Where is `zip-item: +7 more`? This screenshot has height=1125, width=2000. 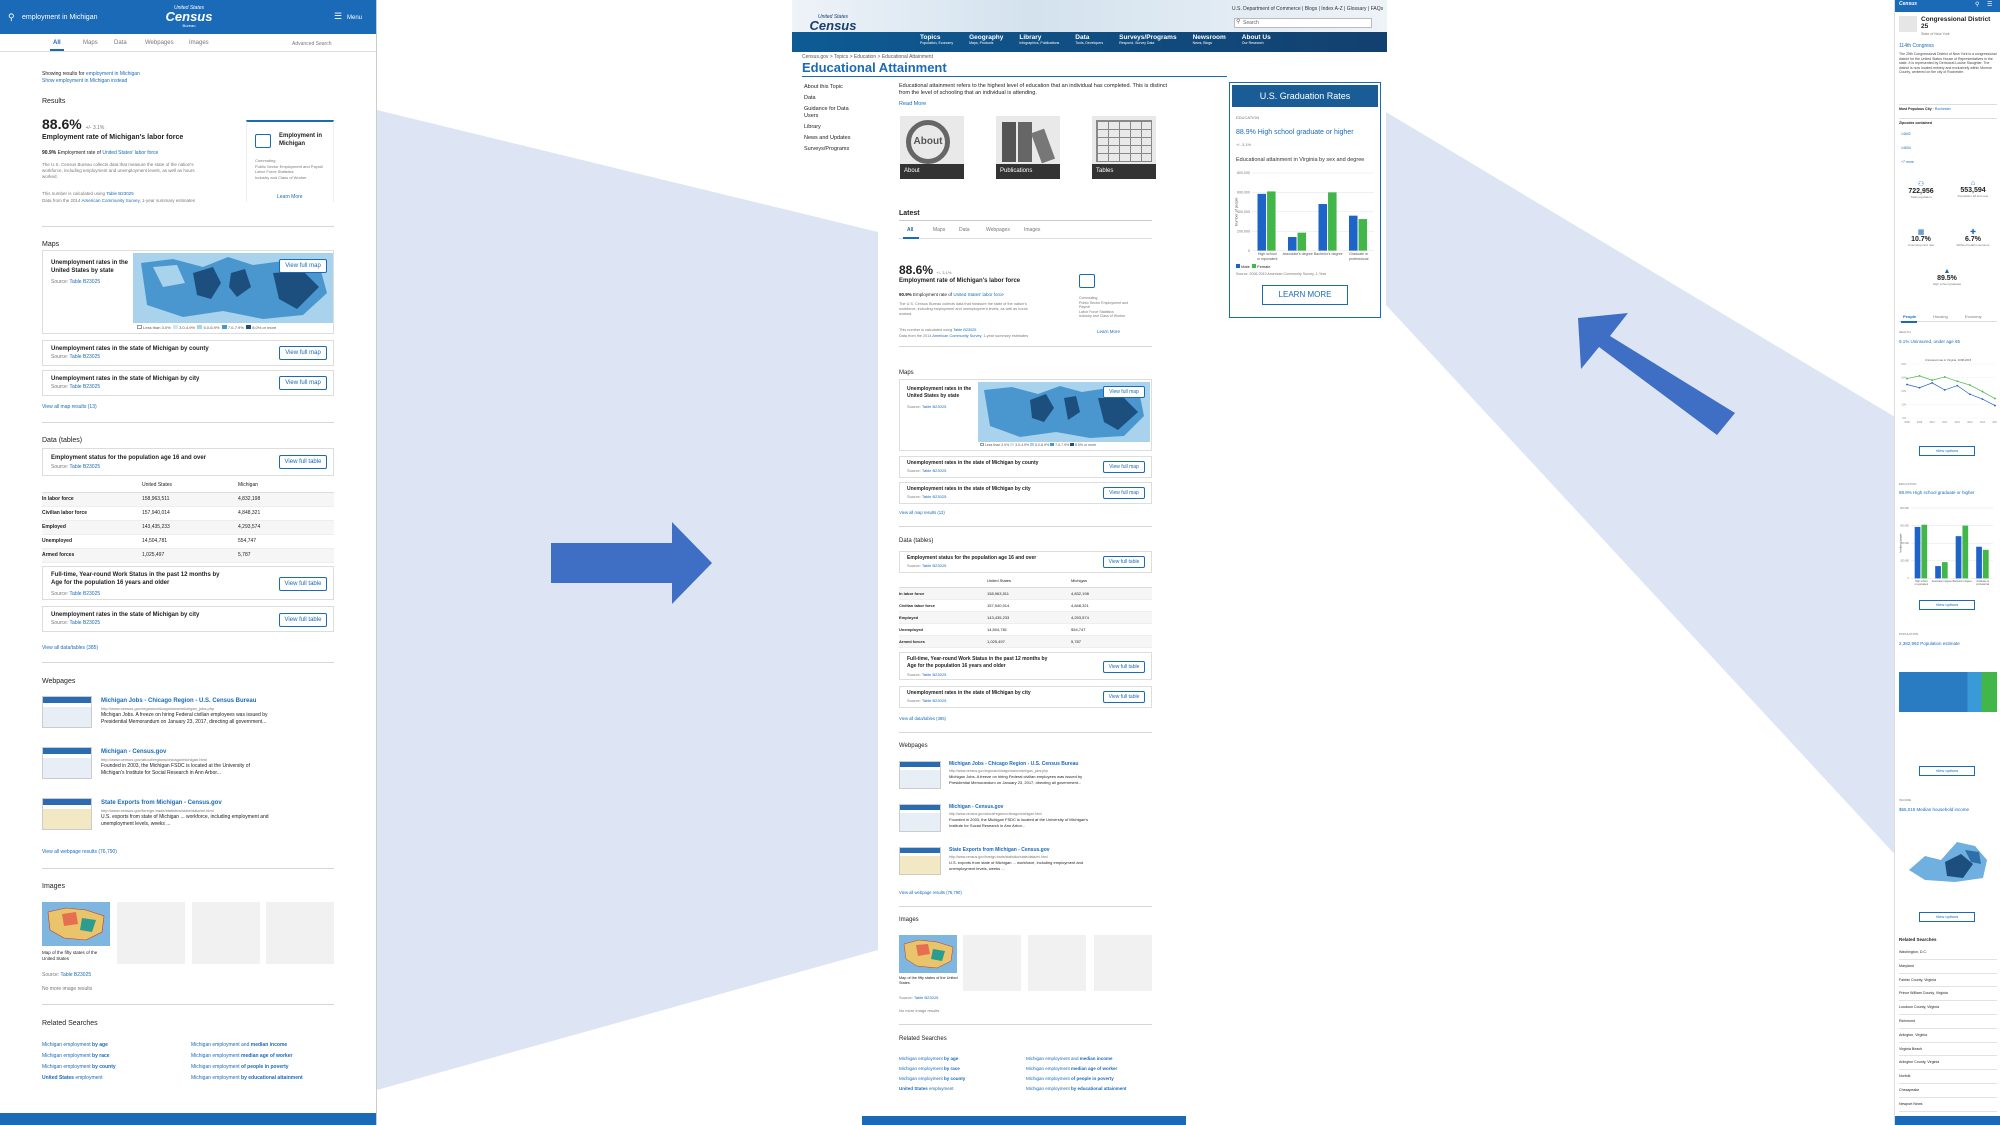 zip-item: +7 more is located at coordinates (1907, 162).